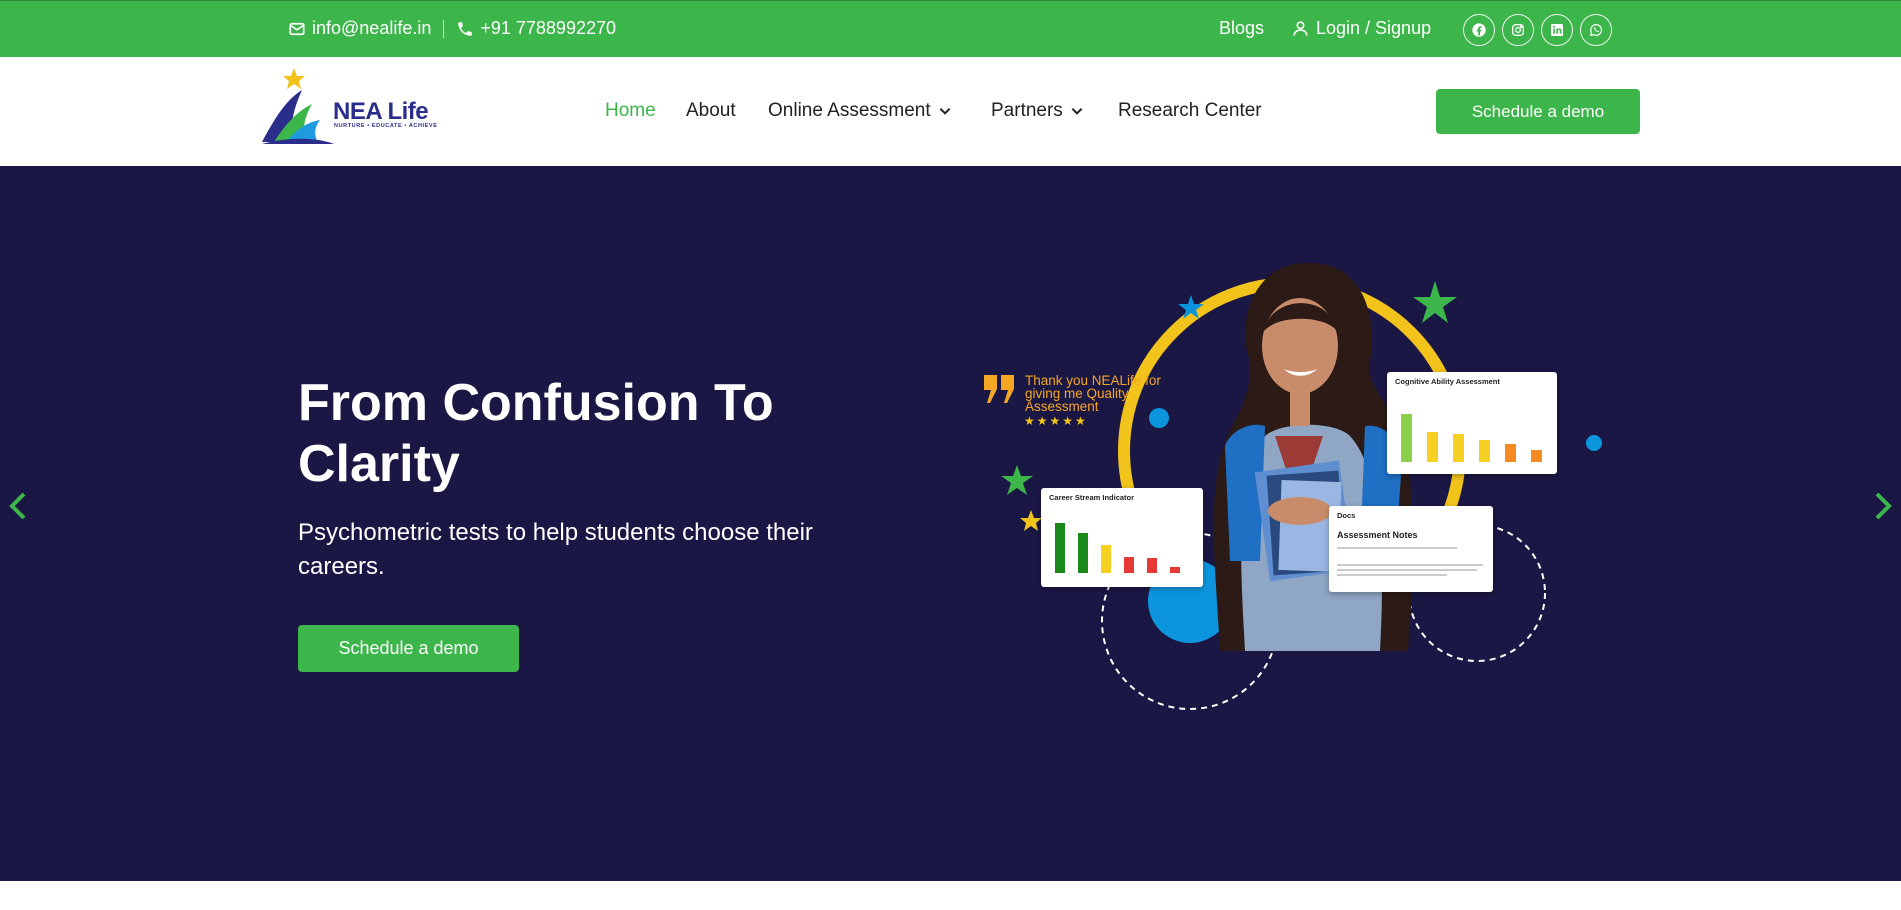  What do you see at coordinates (1374, 28) in the screenshot?
I see `login-signup-label: Login / Signup` at bounding box center [1374, 28].